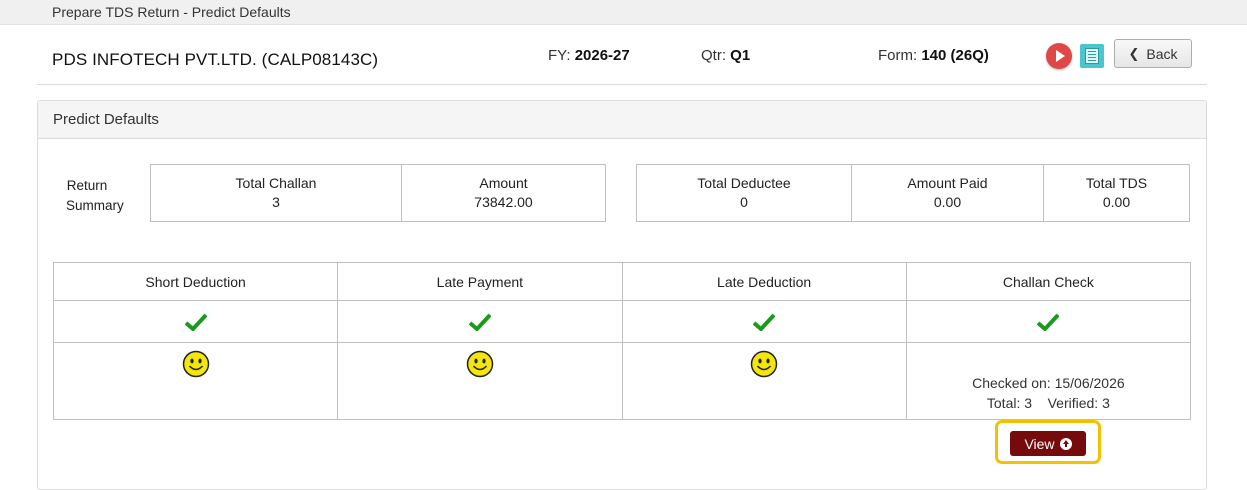  Describe the element at coordinates (1134, 53) in the screenshot. I see `chevron-left-icon: ❮` at that location.